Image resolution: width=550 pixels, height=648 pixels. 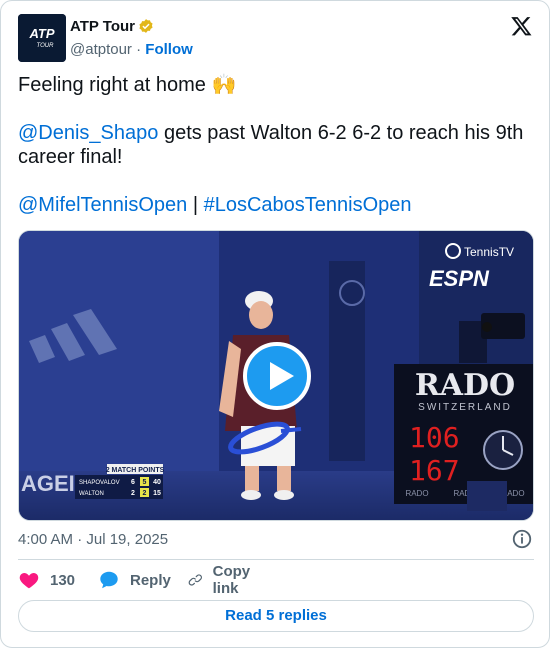 What do you see at coordinates (522, 539) in the screenshot?
I see `info-icon` at bounding box center [522, 539].